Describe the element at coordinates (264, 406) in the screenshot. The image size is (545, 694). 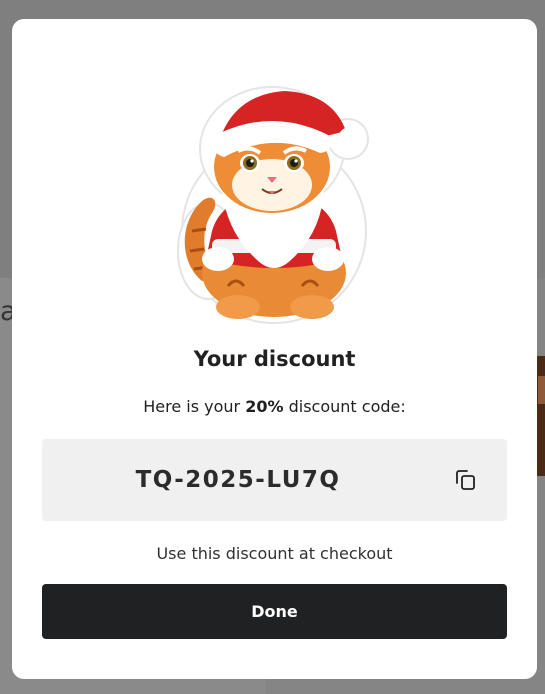
I see `discount-percent: 20%` at that location.